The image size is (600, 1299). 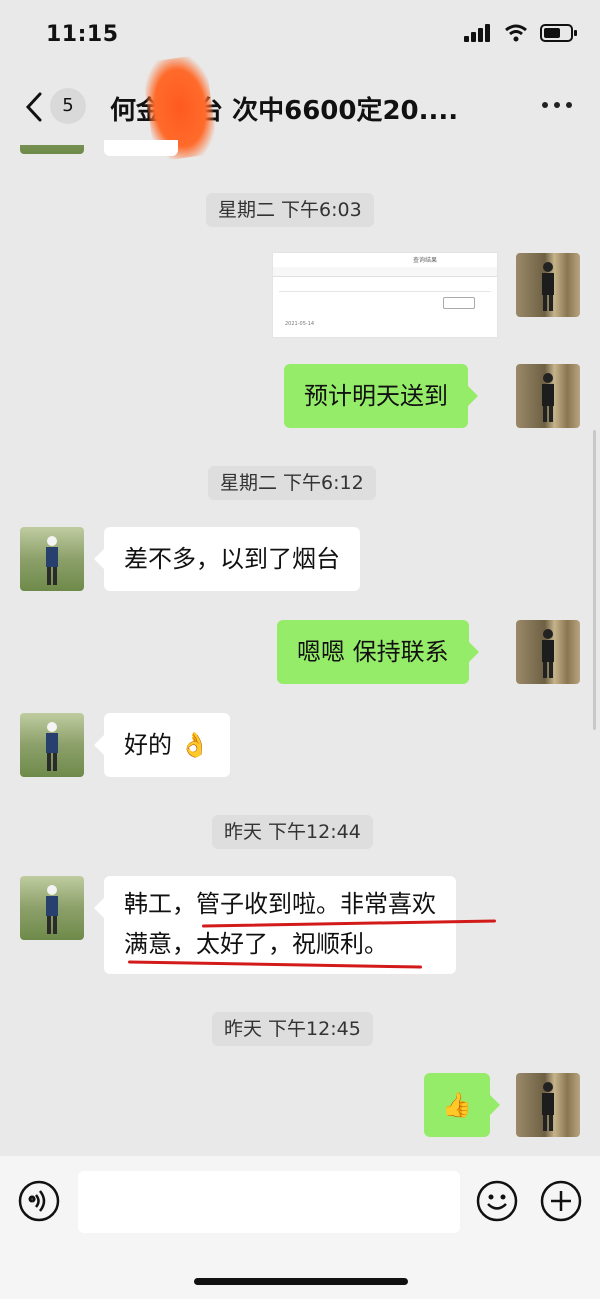 I want to click on image-date: 2021-05-14, so click(x=300, y=324).